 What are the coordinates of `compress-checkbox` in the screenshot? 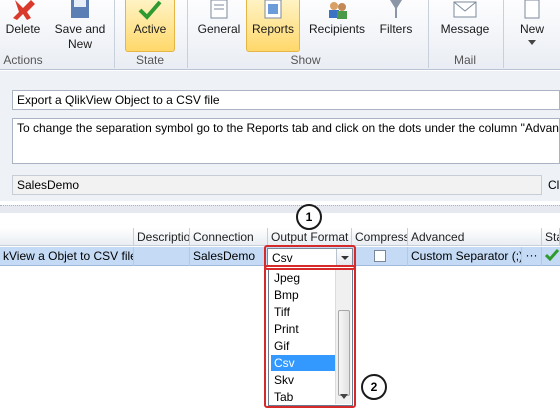 It's located at (380, 256).